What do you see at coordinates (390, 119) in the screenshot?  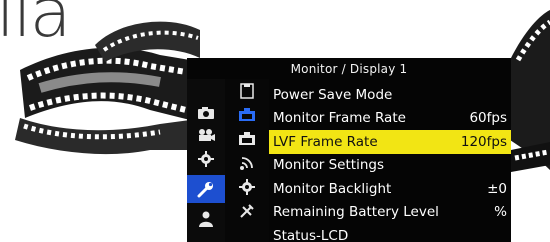 I see `menu-item-monitor-frame-rate: Monitor Frame Rate 60fps` at bounding box center [390, 119].